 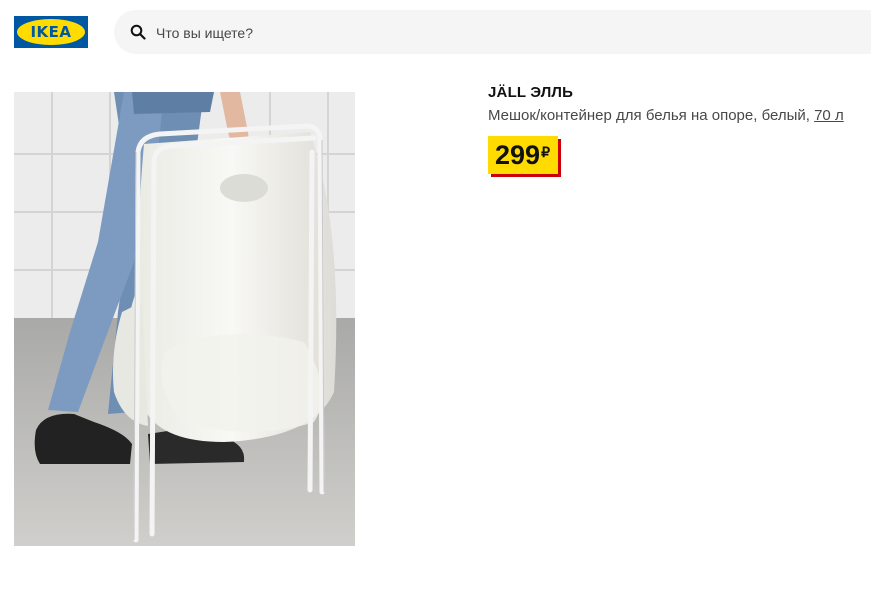 What do you see at coordinates (456, 33) in the screenshot?
I see `search-input` at bounding box center [456, 33].